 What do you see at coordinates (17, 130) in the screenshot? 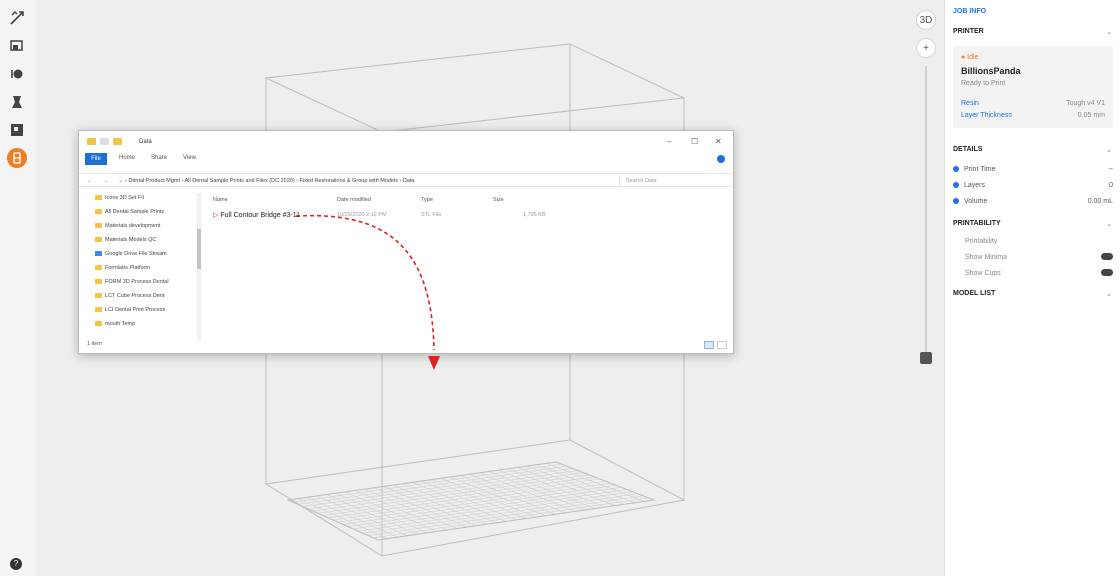
I see `per-model-settings-icon` at bounding box center [17, 130].